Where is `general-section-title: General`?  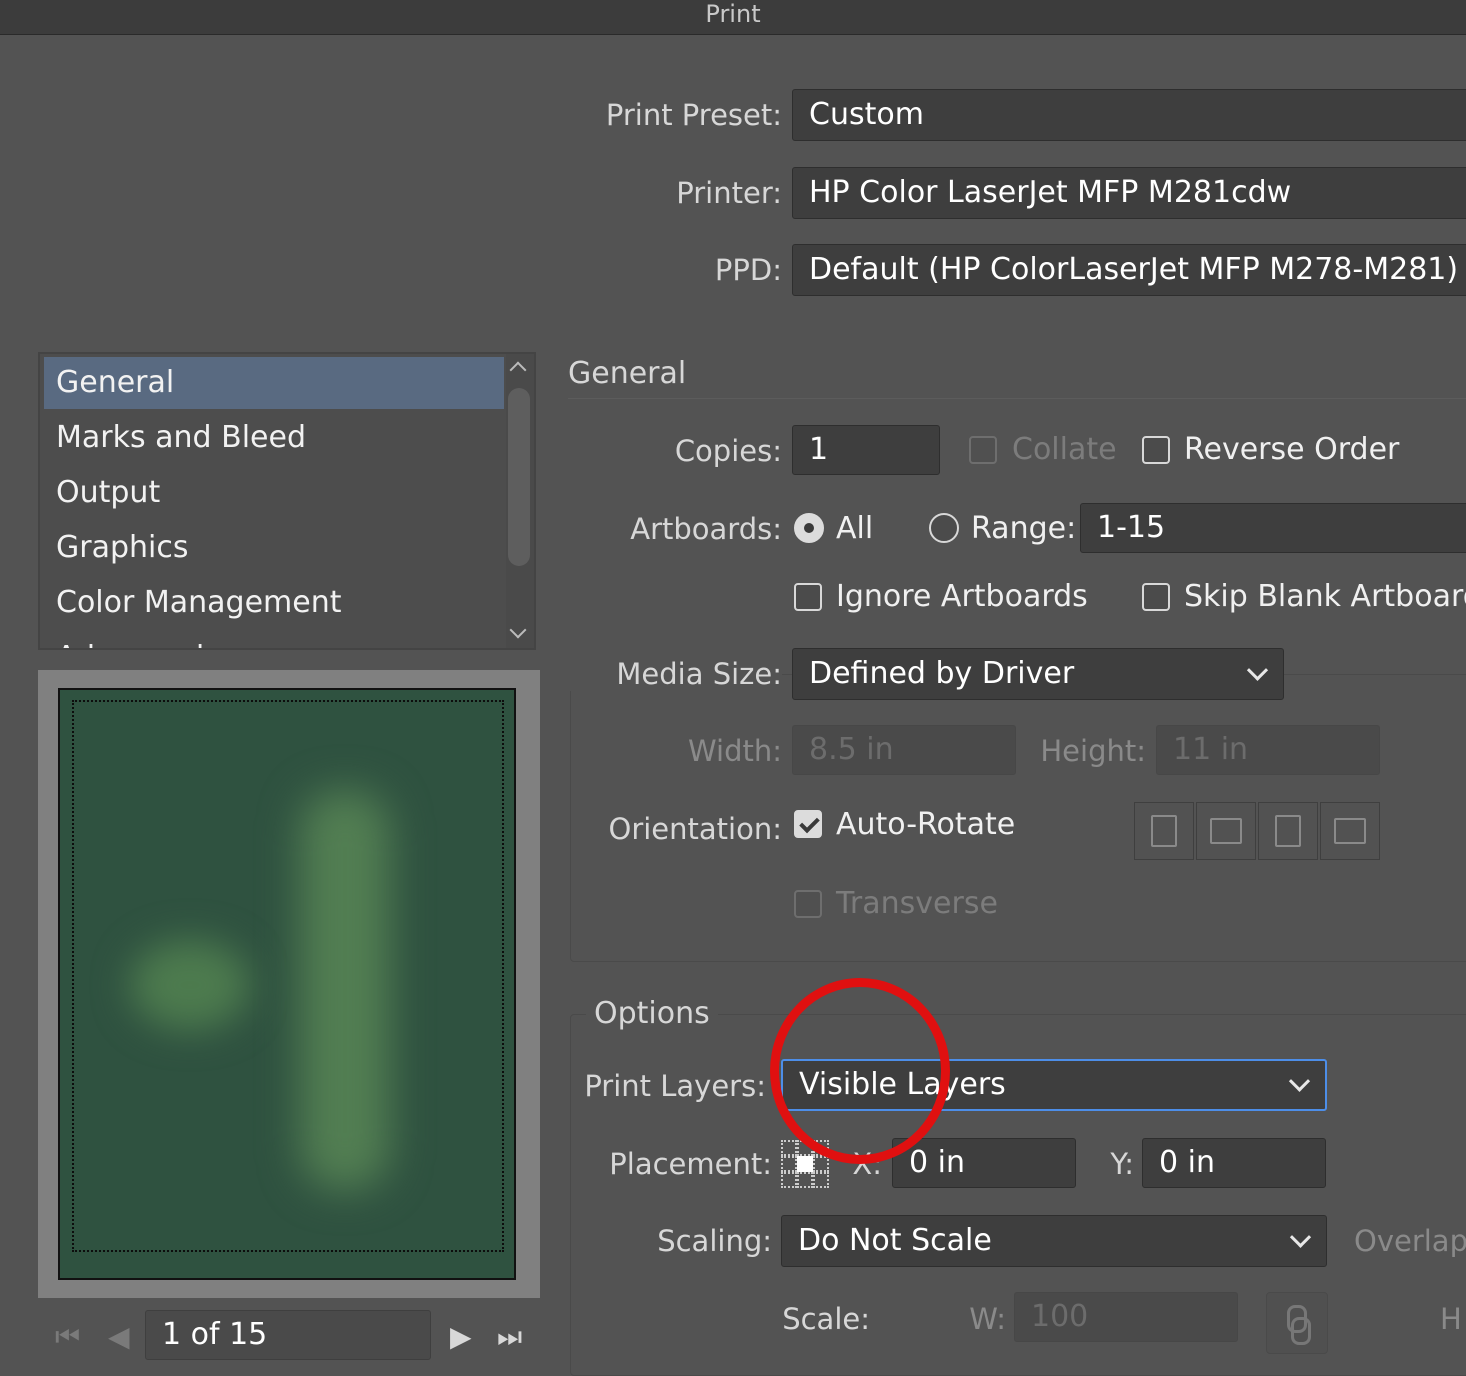 general-section-title: General is located at coordinates (627, 373).